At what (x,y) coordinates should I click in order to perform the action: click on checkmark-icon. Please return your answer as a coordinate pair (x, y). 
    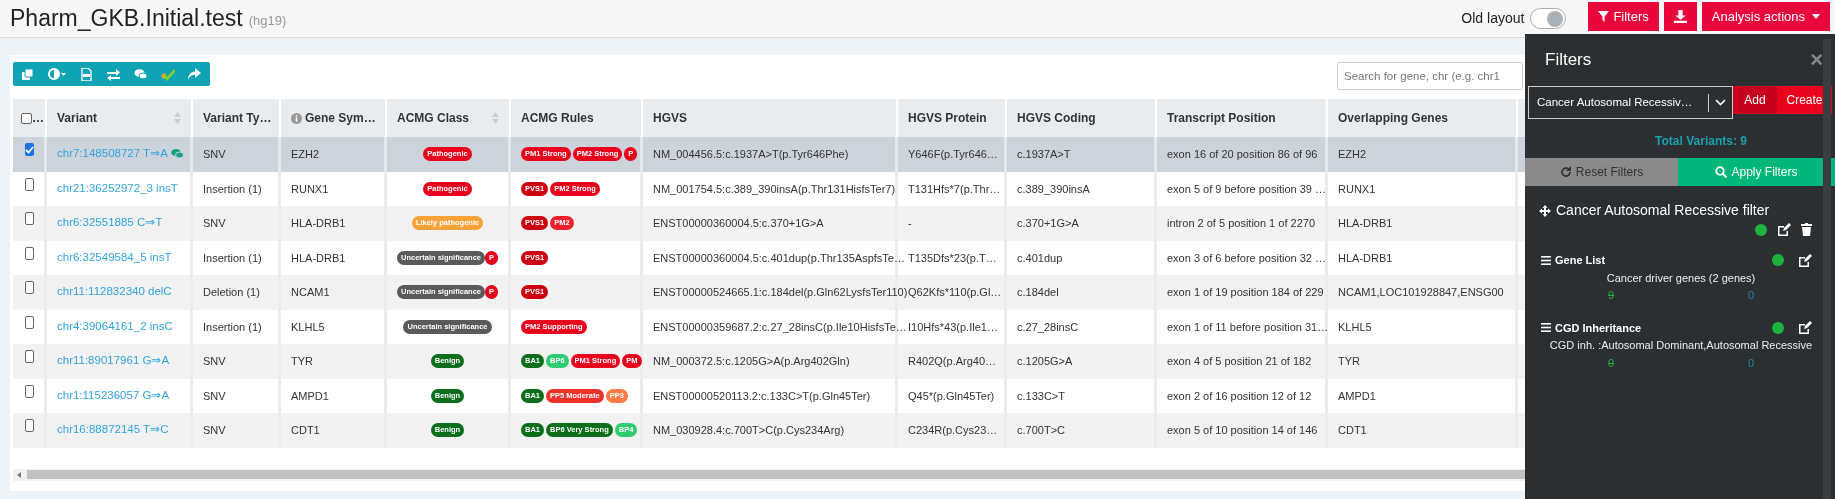
    Looking at the image, I should click on (29, 149).